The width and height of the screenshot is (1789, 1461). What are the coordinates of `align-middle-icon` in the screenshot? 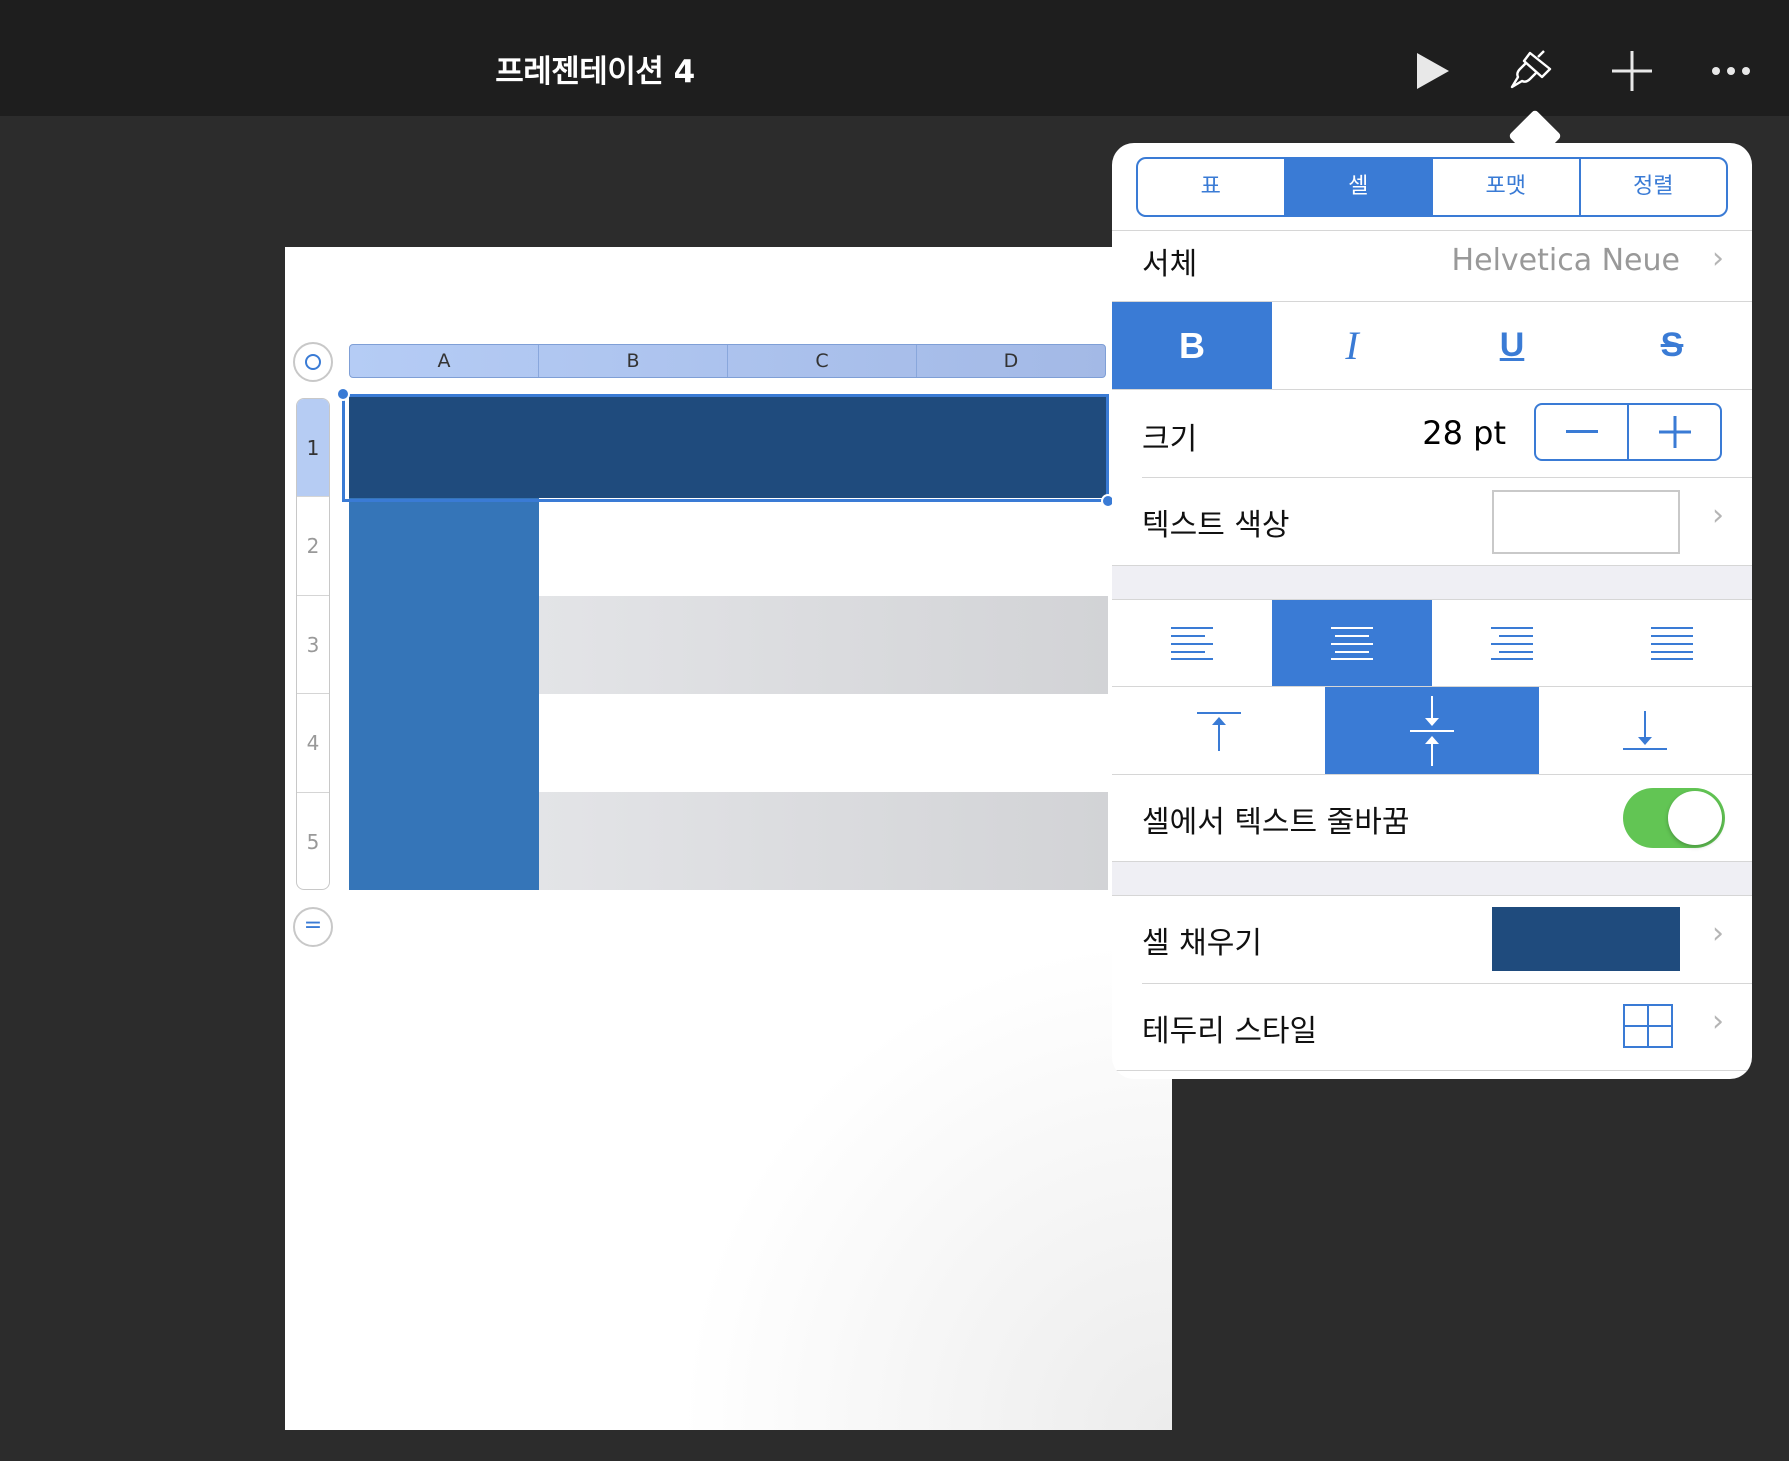 It's located at (1431, 730).